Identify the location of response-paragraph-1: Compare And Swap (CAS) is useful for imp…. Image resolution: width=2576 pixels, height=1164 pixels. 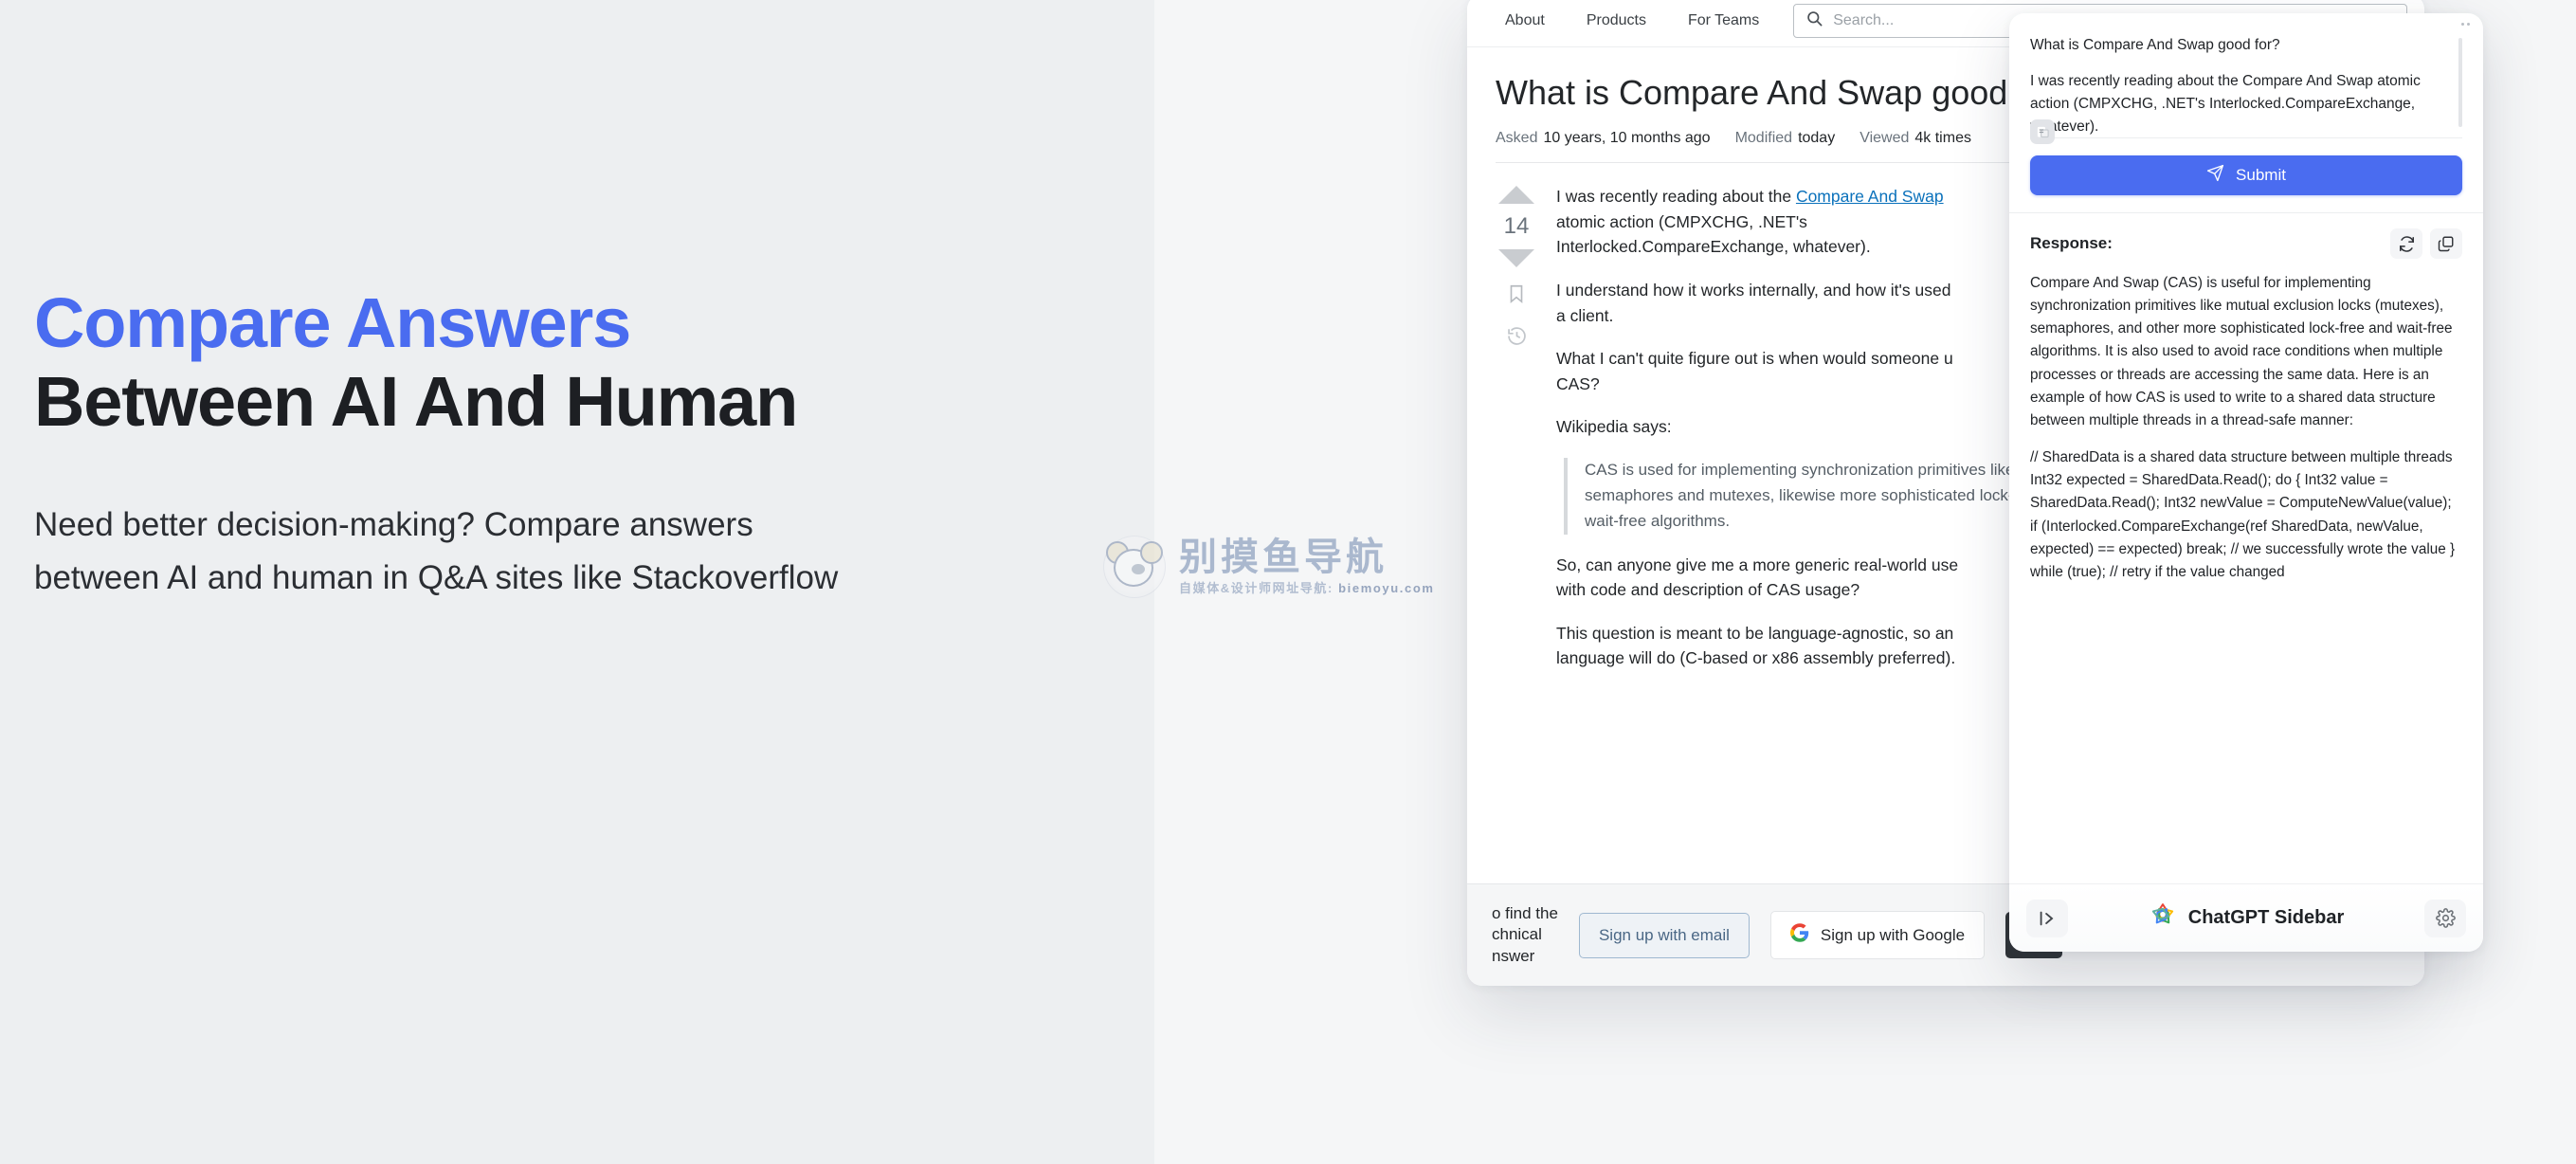
(2241, 351).